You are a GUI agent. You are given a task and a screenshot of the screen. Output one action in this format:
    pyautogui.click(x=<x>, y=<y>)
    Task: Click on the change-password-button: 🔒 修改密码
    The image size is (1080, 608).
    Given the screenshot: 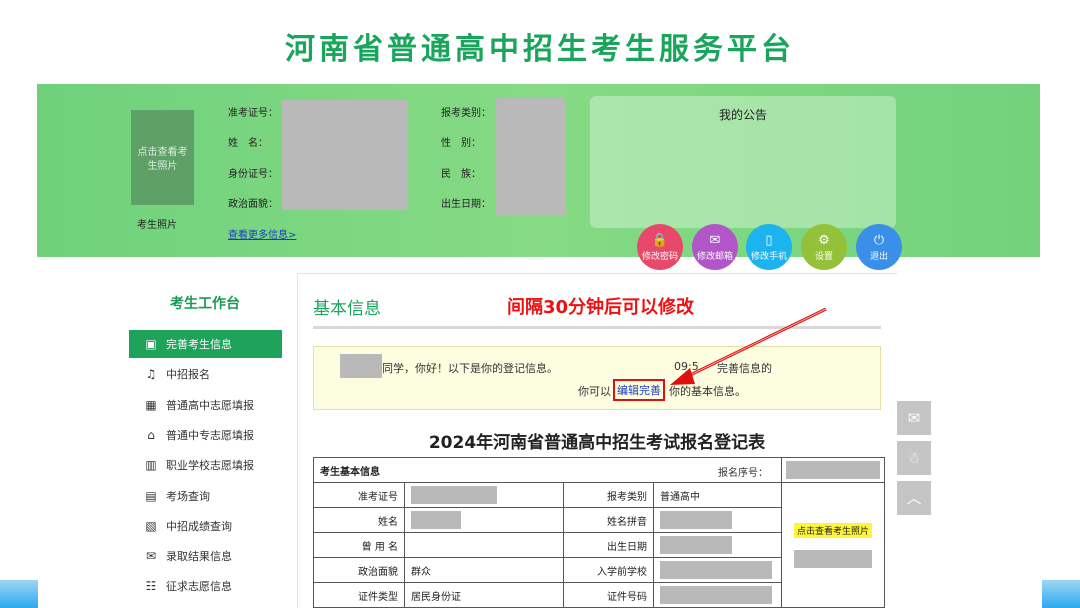 What is the action you would take?
    pyautogui.click(x=660, y=247)
    